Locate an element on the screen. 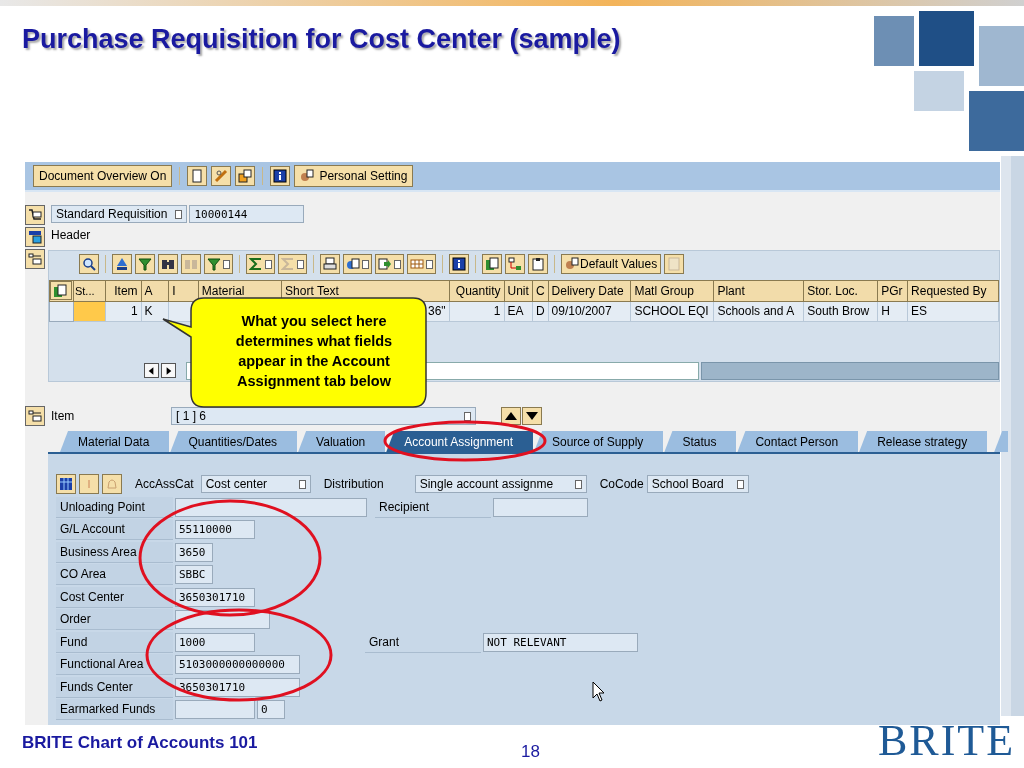 The width and height of the screenshot is (1024, 768). next-item-button is located at coordinates (532, 416).